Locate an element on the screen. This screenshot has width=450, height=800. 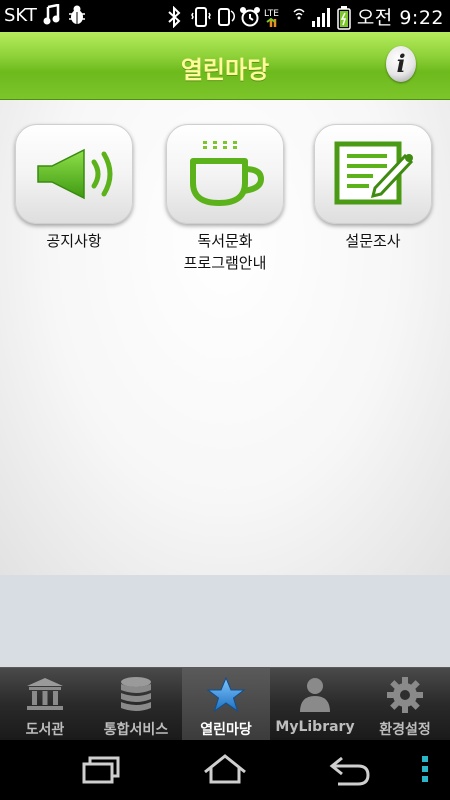
tab-open-forum: 열린마당 is located at coordinates (226, 704).